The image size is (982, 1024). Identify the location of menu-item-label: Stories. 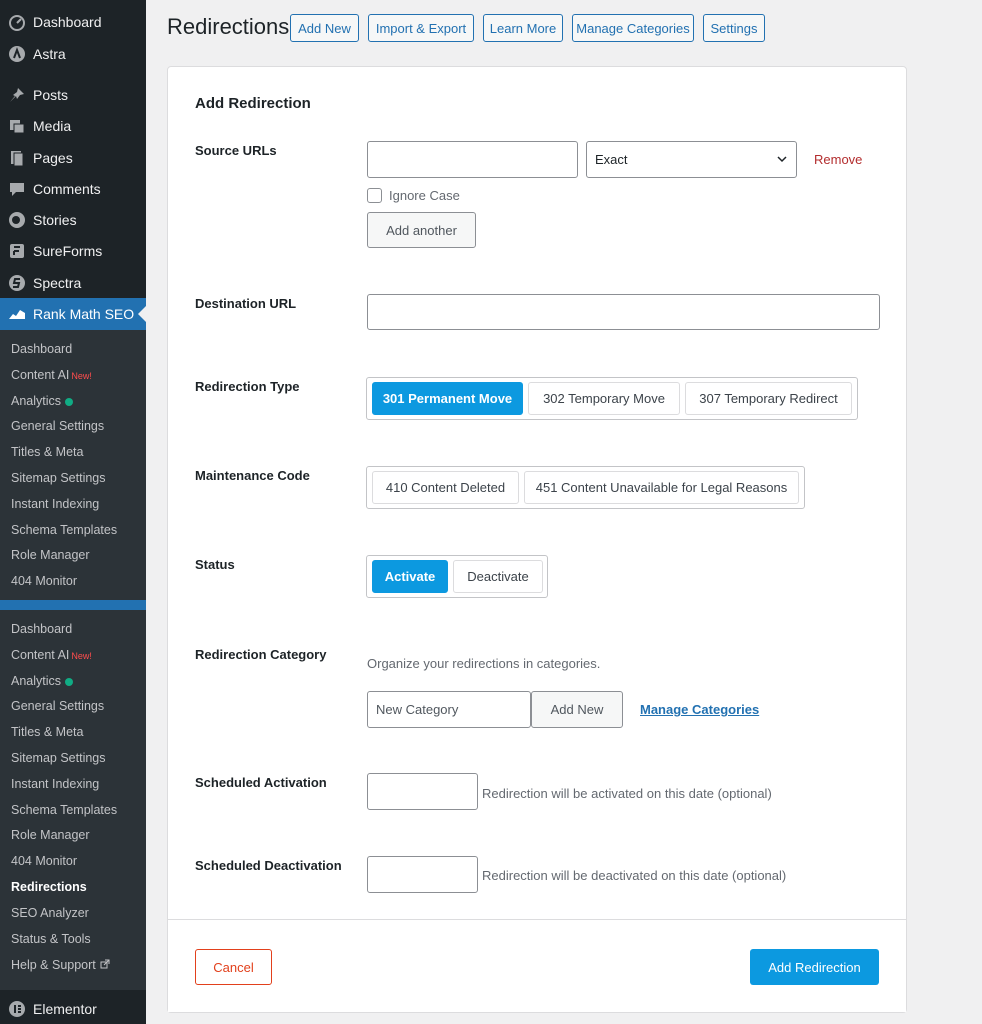
(55, 219).